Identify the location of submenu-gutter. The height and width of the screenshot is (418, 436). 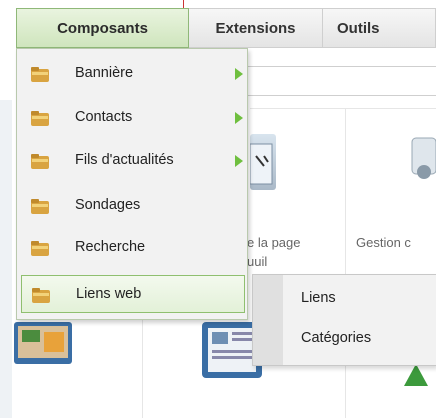
(268, 320).